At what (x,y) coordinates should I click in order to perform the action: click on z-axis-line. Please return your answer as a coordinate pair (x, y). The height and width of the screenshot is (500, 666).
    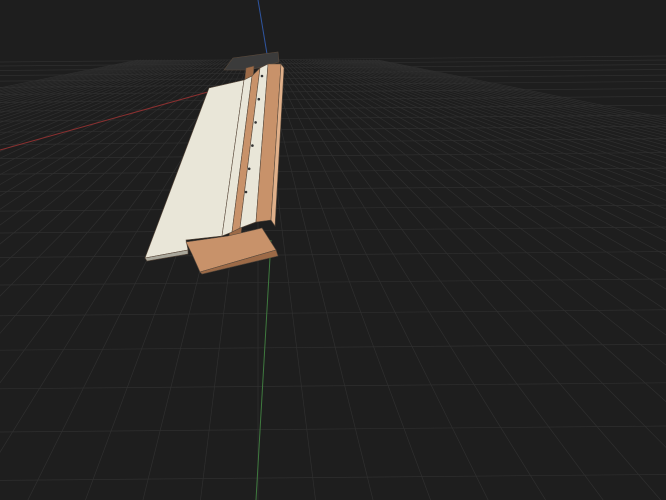
    Looking at the image, I should click on (263, 30).